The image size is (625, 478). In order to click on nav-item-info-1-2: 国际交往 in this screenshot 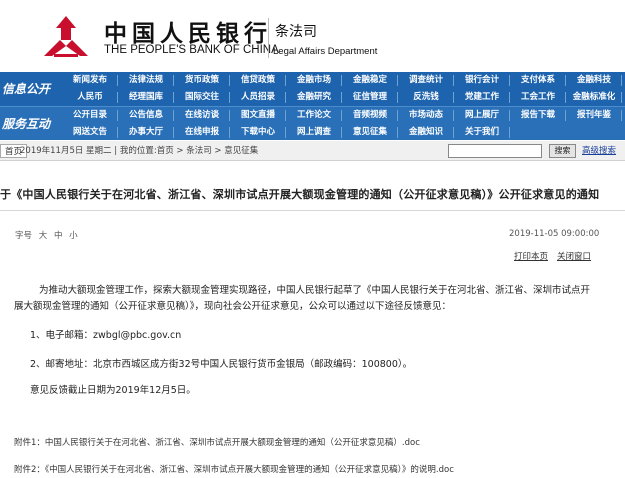, I will do `click(202, 97)`.